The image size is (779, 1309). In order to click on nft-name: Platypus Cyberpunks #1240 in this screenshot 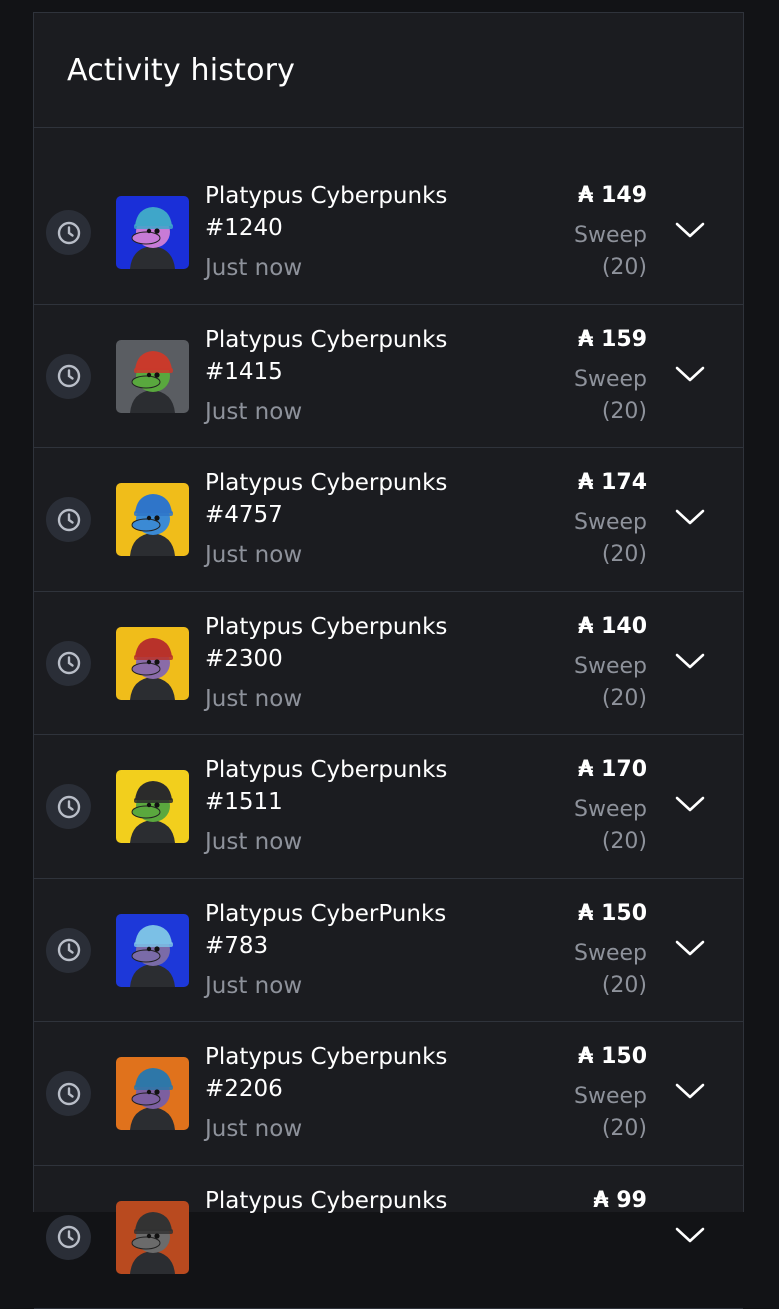, I will do `click(350, 212)`.